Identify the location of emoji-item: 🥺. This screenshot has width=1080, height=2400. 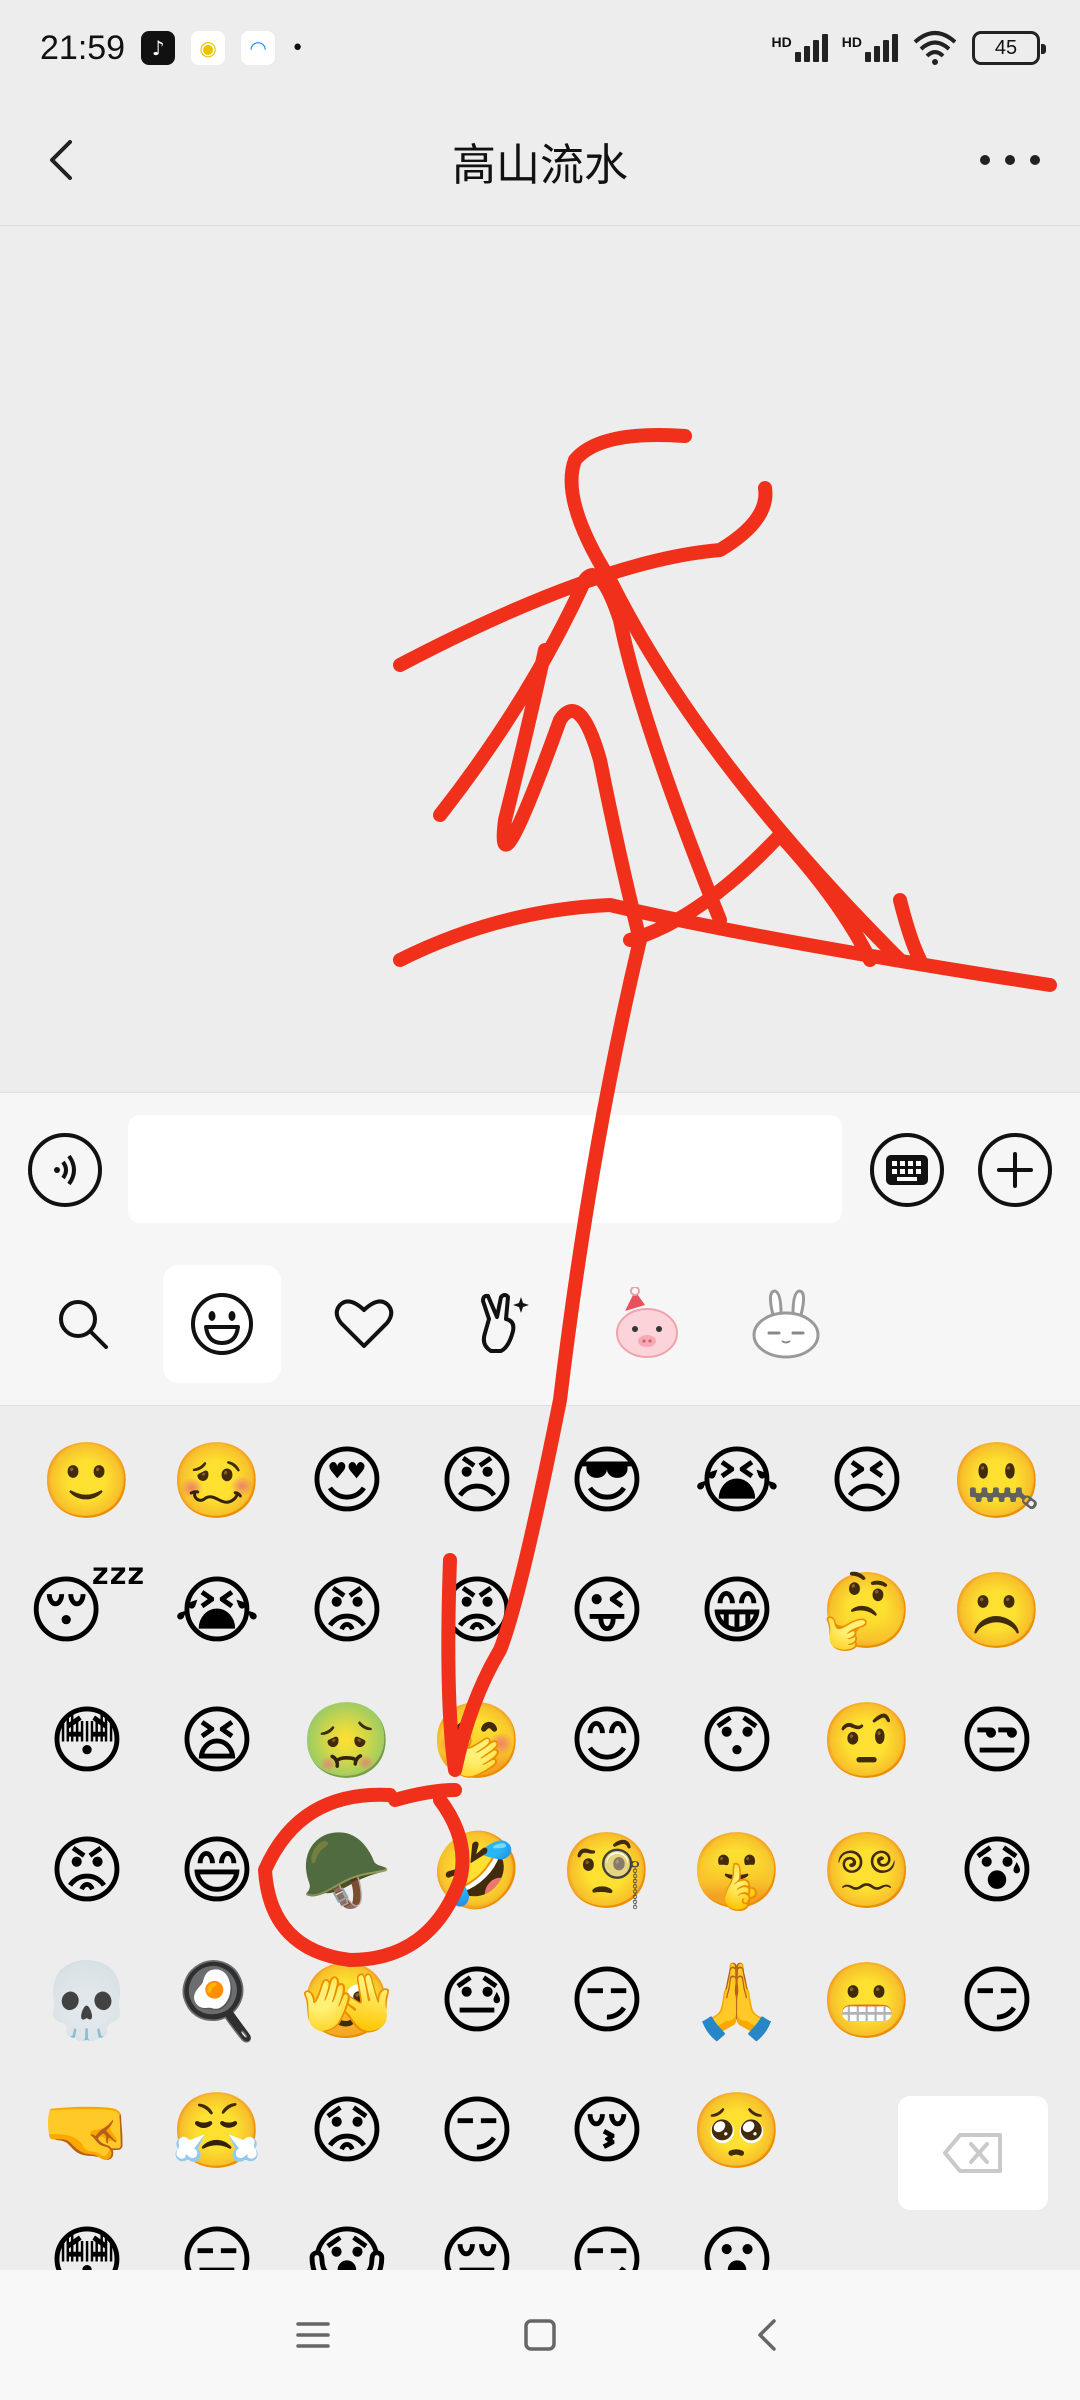
(737, 2131).